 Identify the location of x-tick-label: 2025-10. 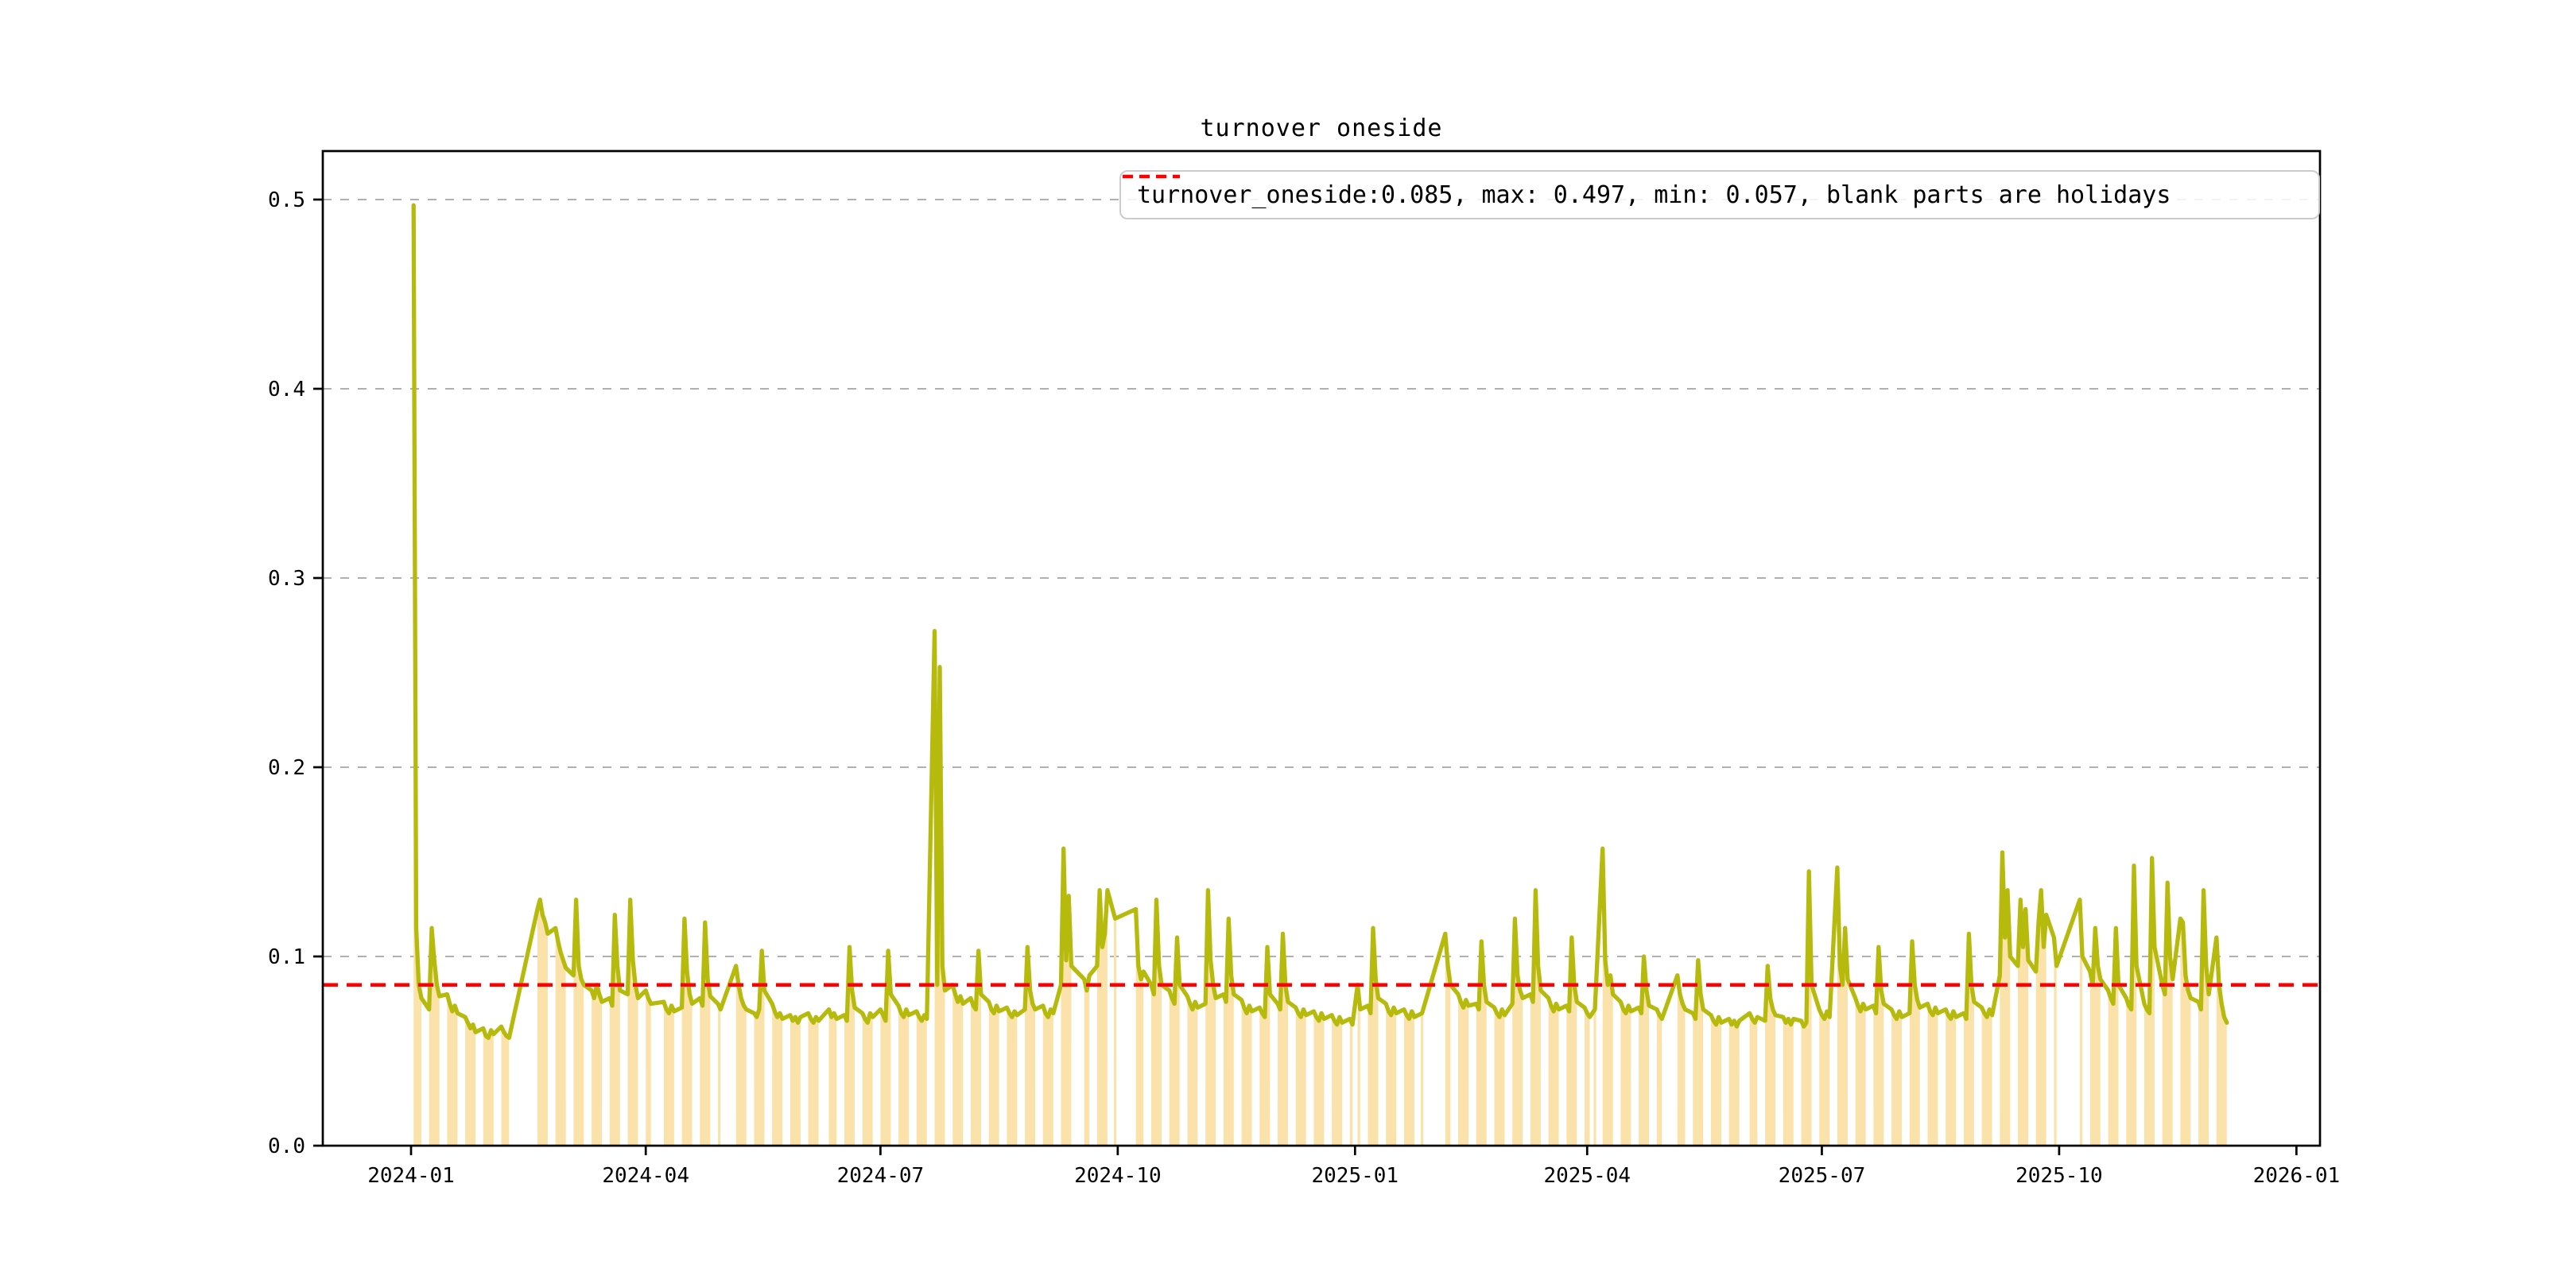
(2059, 1176).